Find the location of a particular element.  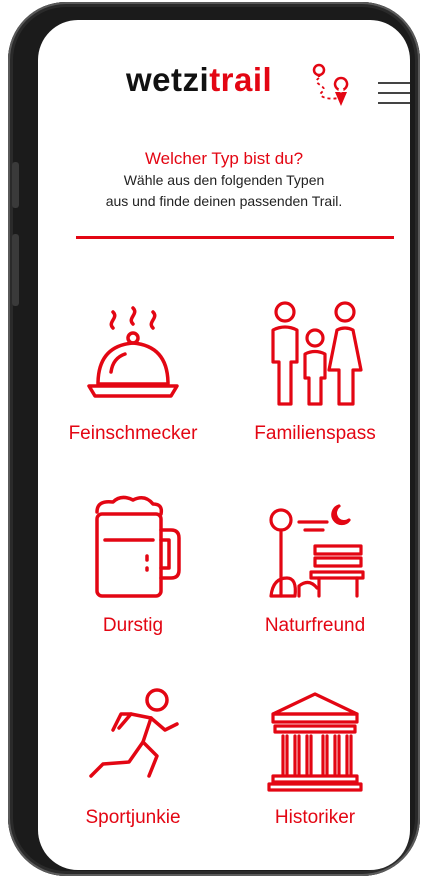

type-label: Familienspass is located at coordinates (315, 433).